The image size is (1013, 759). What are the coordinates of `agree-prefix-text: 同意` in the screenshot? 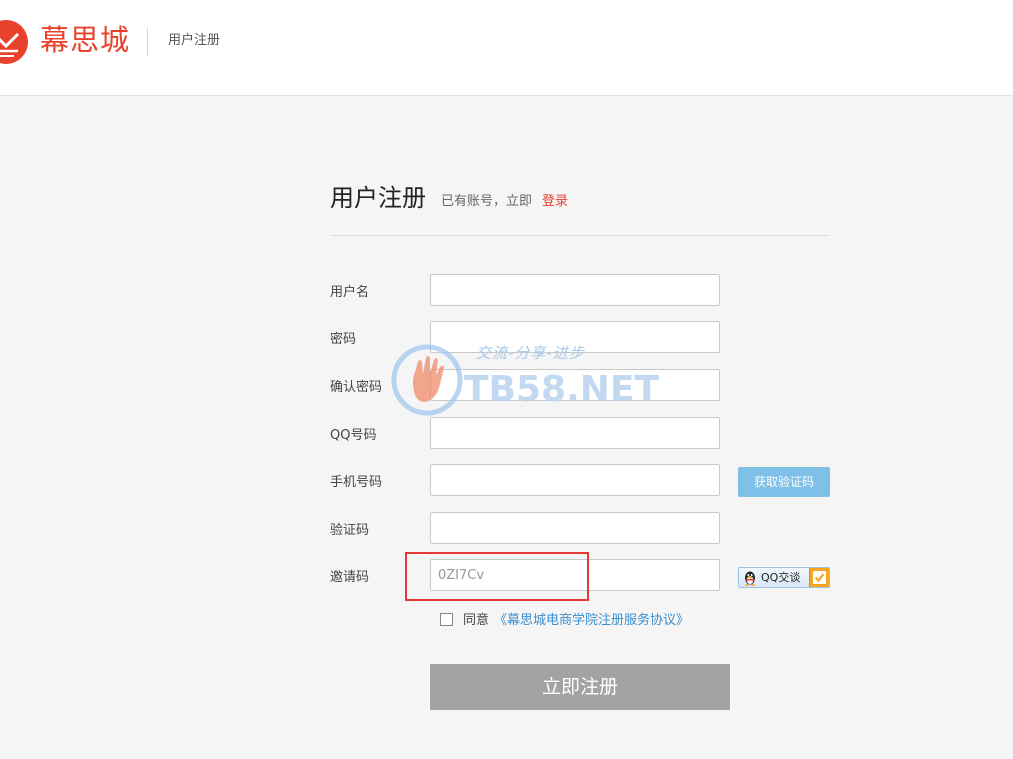 It's located at (476, 620).